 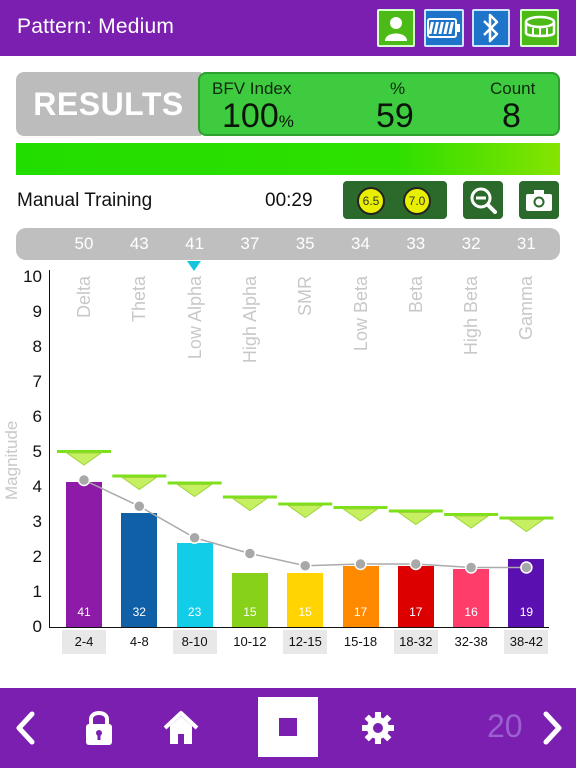 I want to click on bluetooth-icon, so click(x=491, y=28).